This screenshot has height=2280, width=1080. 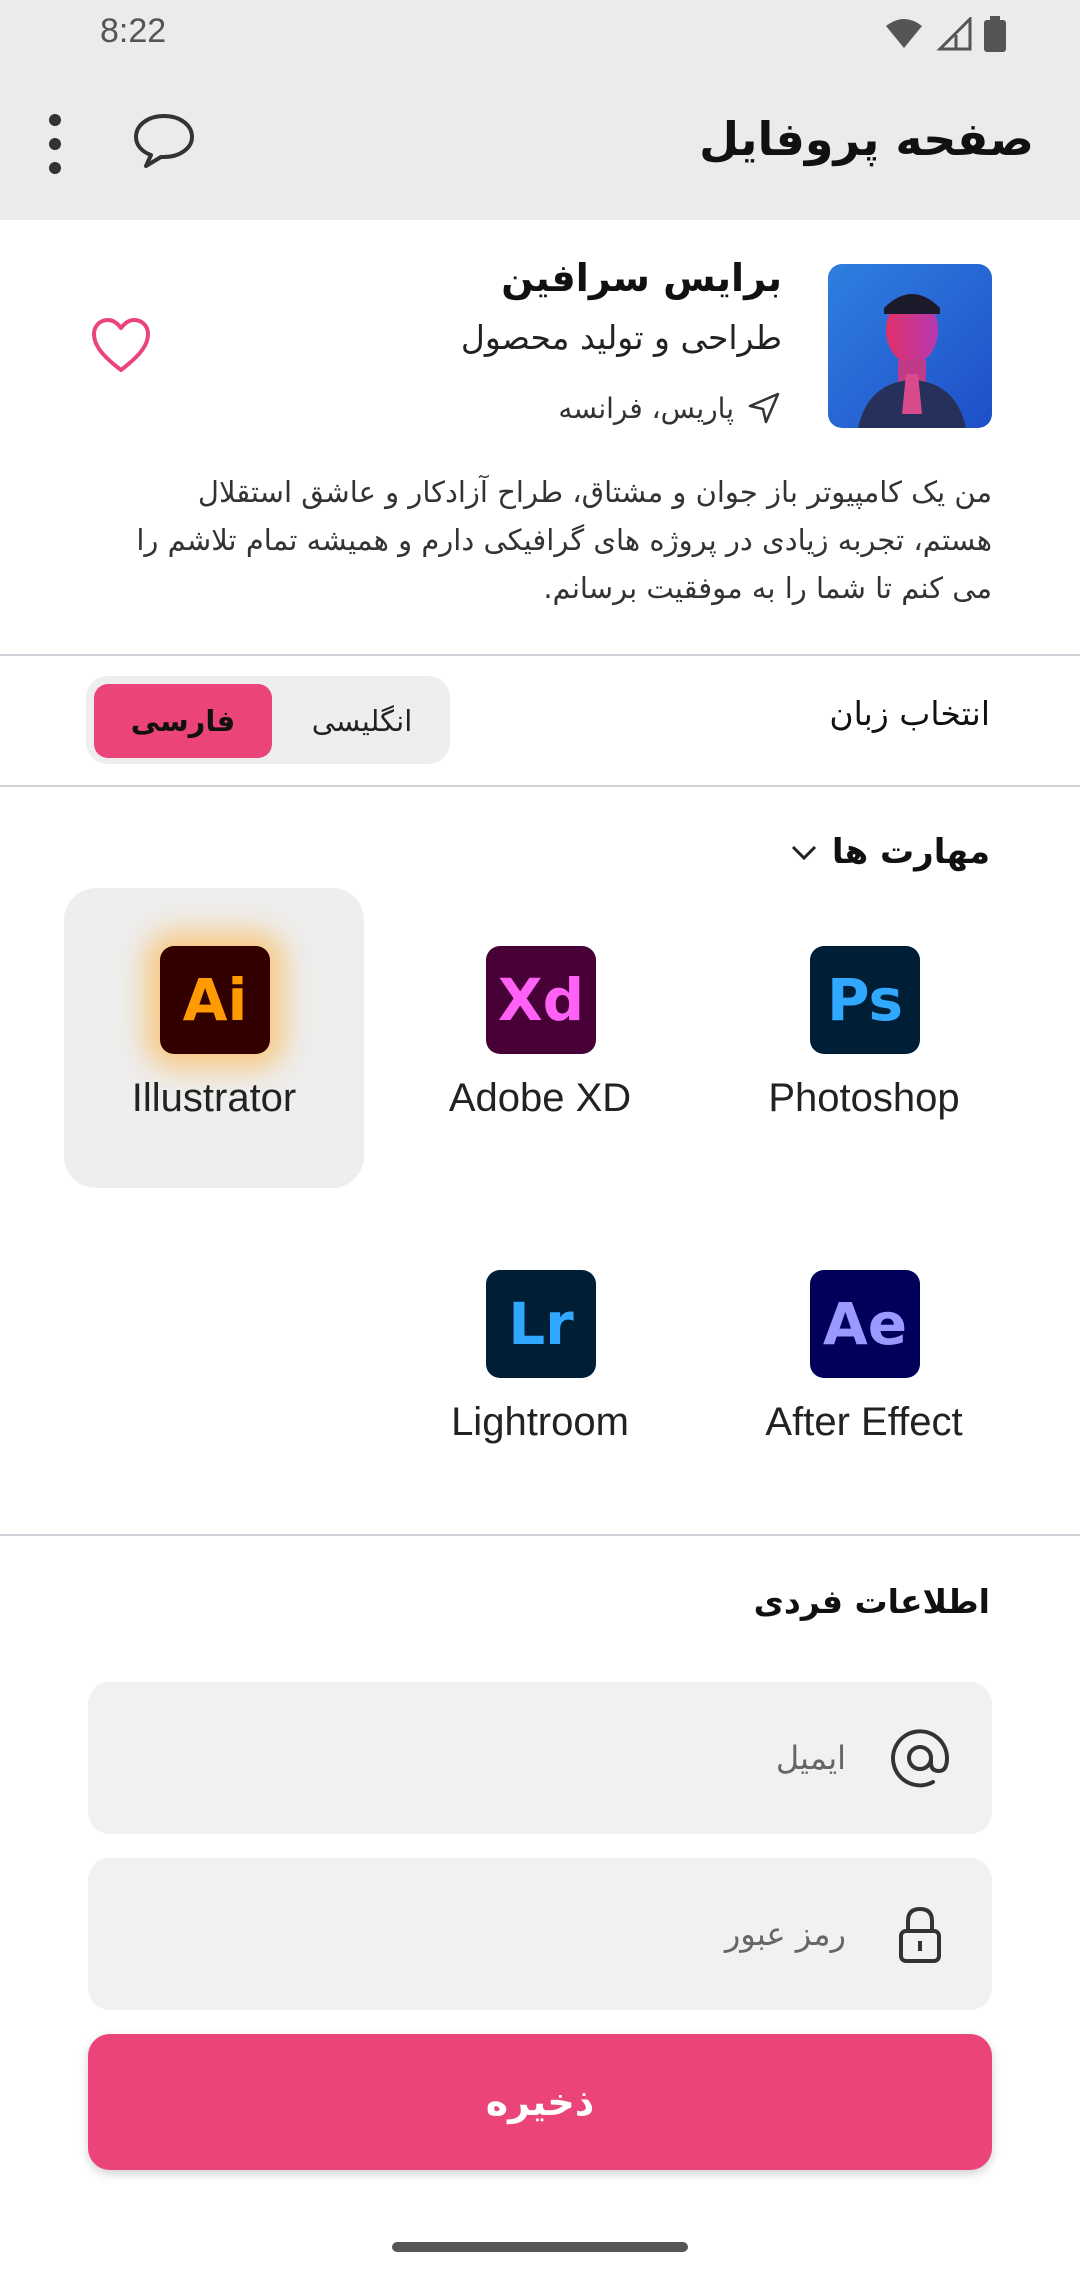 I want to click on page-title: صفحه پروفایل, so click(x=866, y=139).